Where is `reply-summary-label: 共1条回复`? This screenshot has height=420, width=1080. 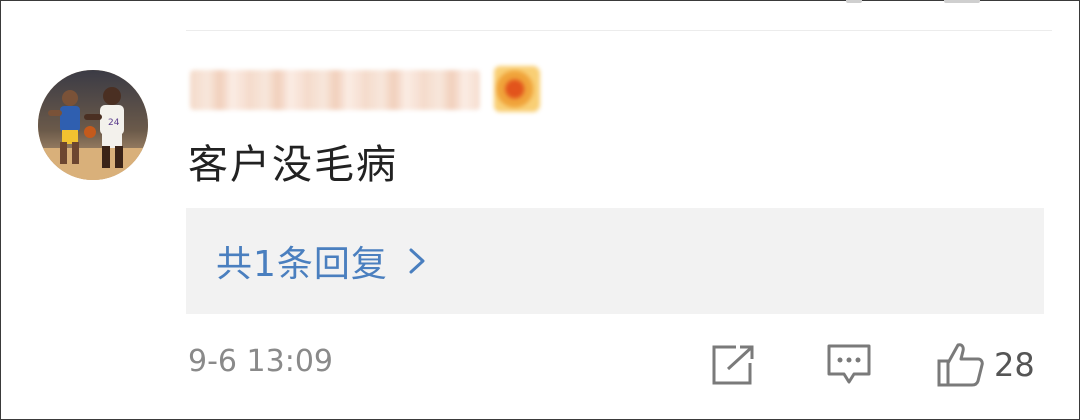
reply-summary-label: 共1条回复 is located at coordinates (302, 264).